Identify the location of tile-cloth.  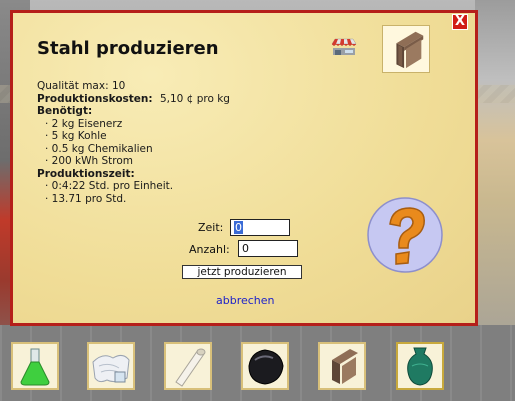
(111, 366).